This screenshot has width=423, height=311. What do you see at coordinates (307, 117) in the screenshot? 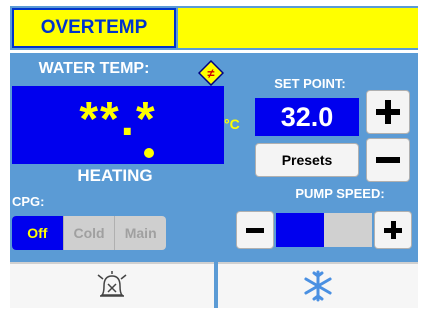
I see `set-point-value: 32.0` at bounding box center [307, 117].